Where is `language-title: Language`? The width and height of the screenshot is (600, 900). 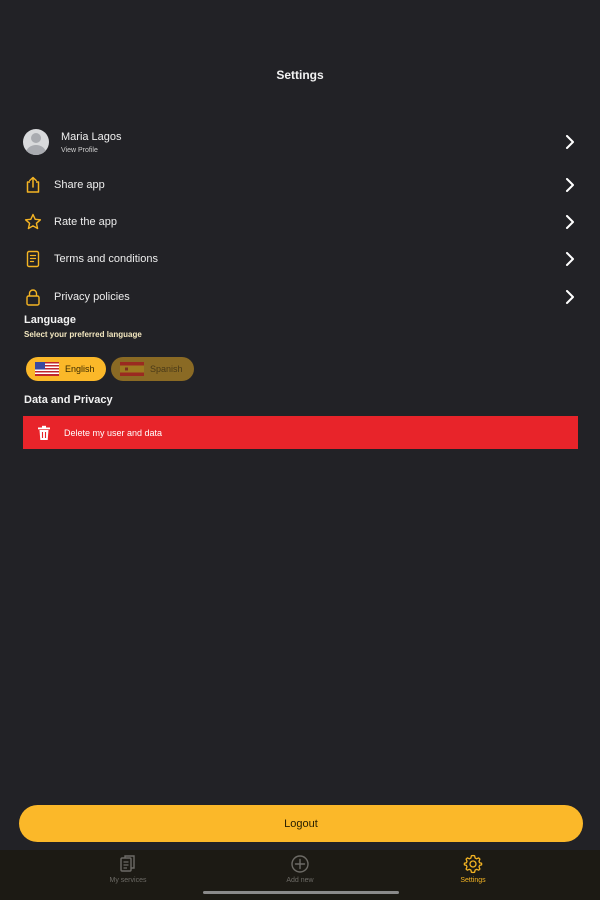
language-title: Language is located at coordinates (50, 320).